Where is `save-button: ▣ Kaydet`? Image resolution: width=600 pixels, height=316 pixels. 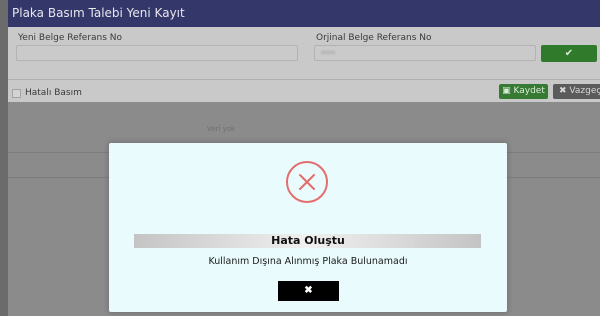
save-button: ▣ Kaydet is located at coordinates (523, 91).